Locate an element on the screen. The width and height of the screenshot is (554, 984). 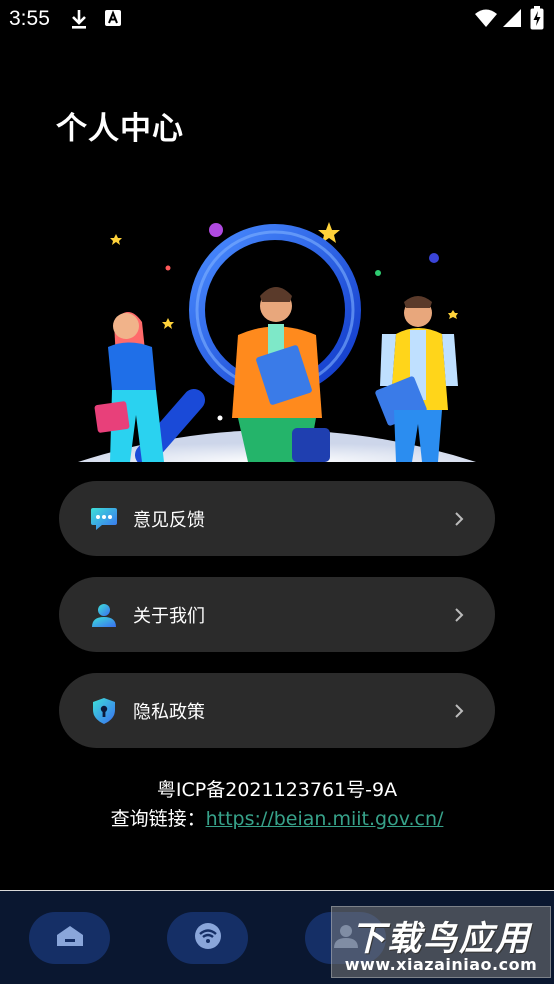
menu-item-privacy-policy: 隐私政策 is located at coordinates (277, 710).